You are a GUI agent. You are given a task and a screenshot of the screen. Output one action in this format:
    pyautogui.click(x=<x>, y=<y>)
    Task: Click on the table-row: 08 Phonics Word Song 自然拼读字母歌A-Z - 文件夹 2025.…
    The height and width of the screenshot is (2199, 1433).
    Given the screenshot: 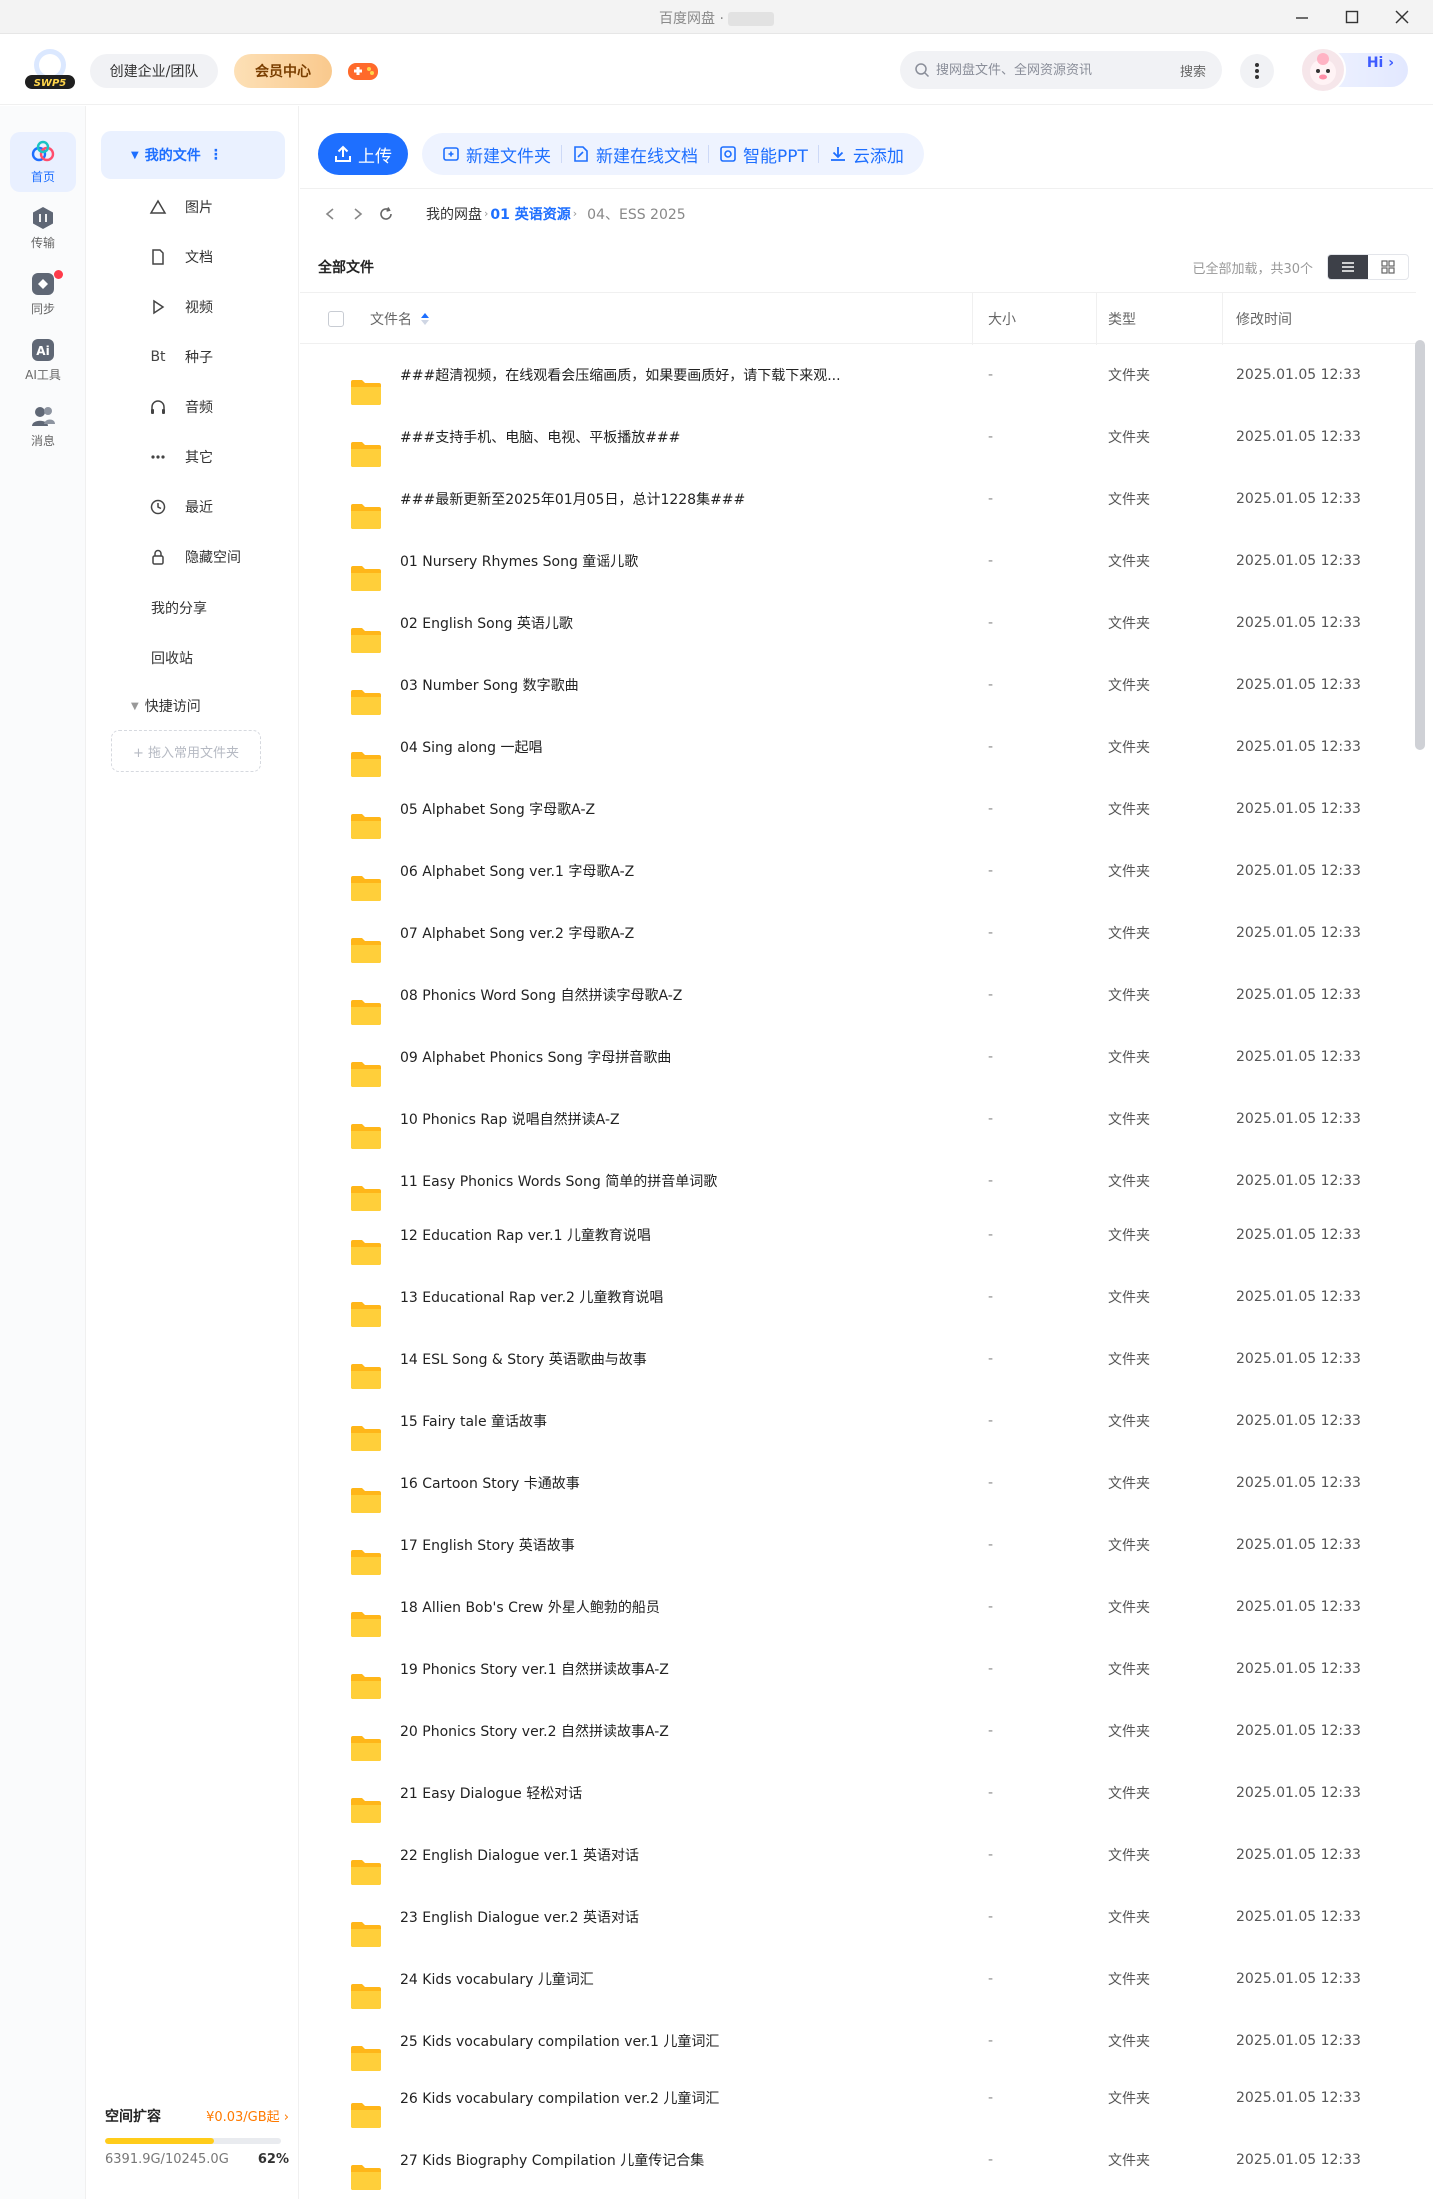 What is the action you would take?
    pyautogui.click(x=858, y=995)
    